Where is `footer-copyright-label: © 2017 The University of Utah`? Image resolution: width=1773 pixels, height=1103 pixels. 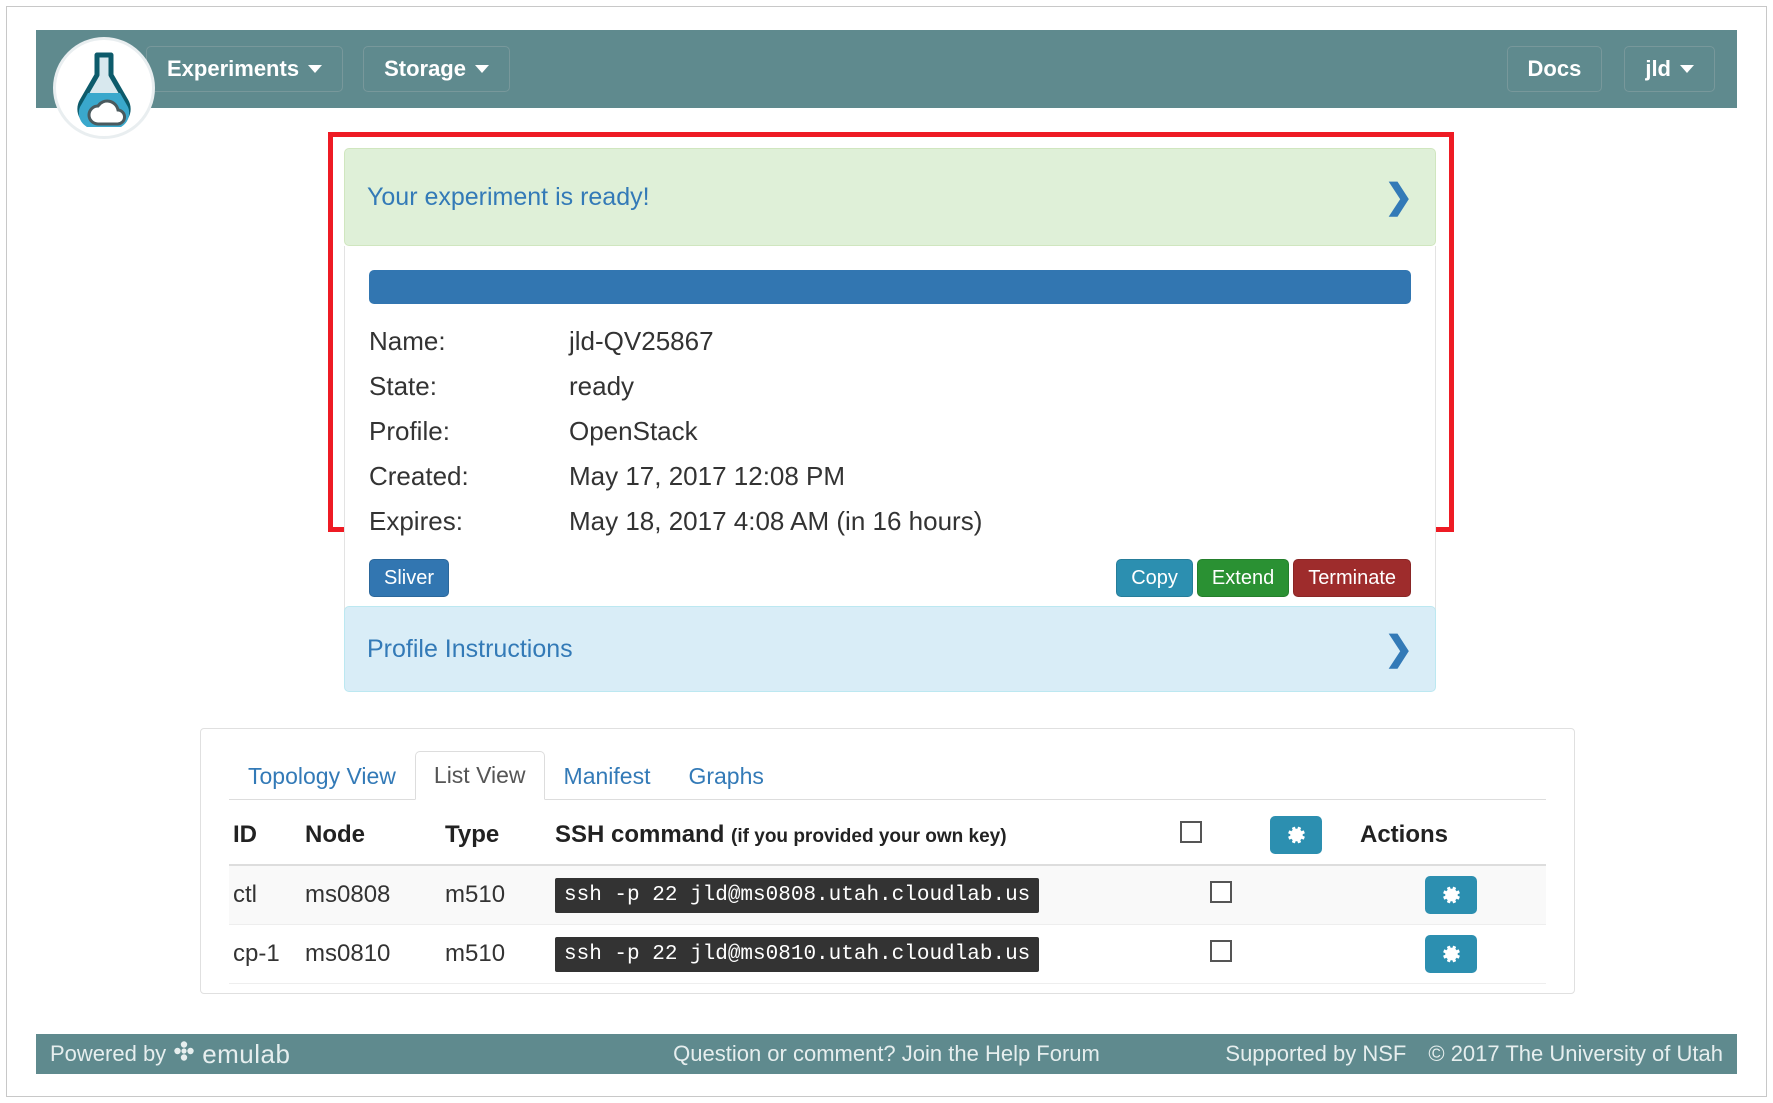
footer-copyright-label: © 2017 The University of Utah is located at coordinates (1575, 1053).